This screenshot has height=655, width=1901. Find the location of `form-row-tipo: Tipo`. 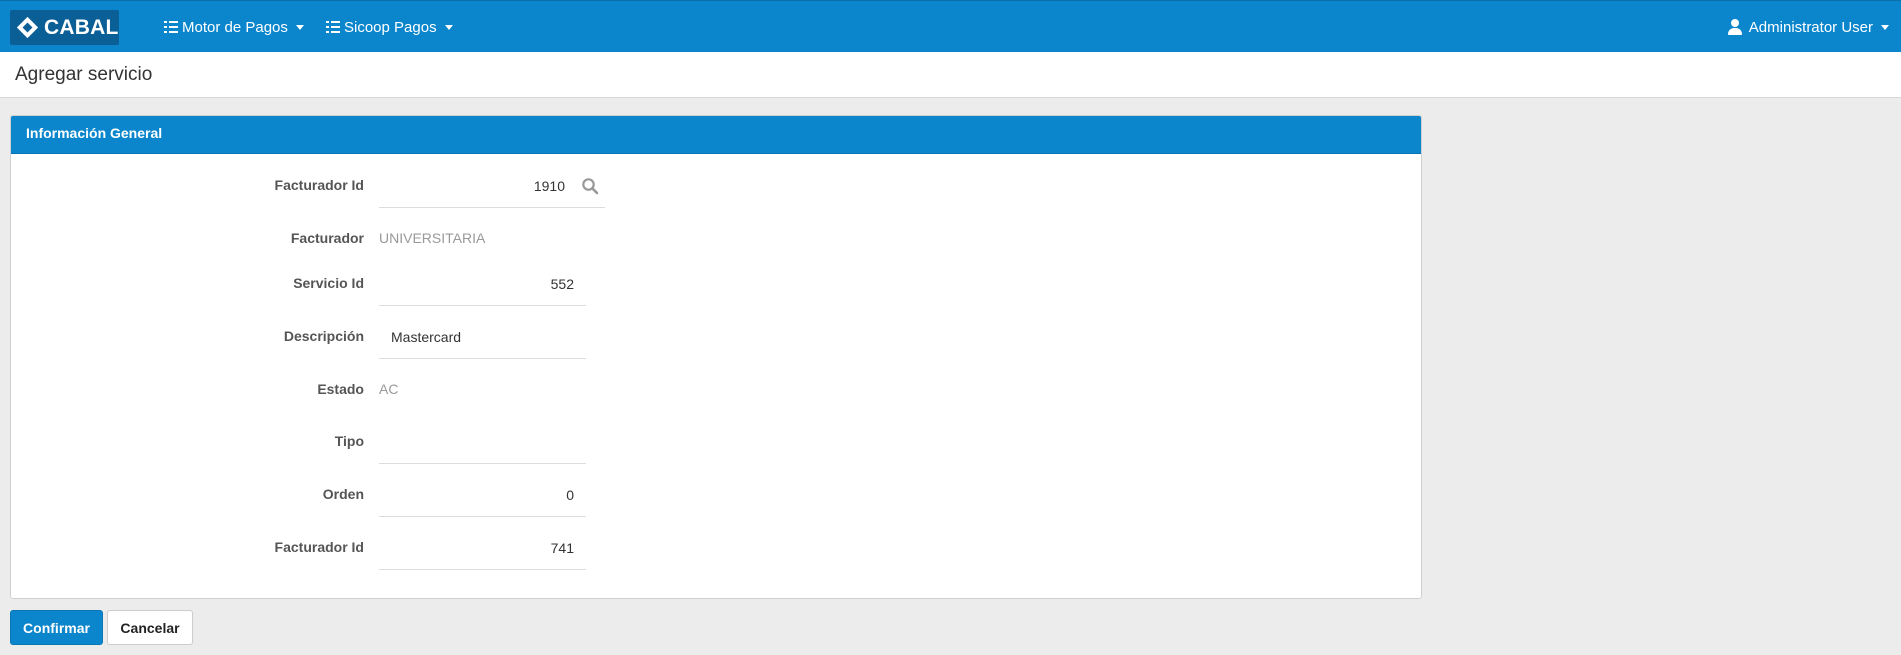

form-row-tipo: Tipo is located at coordinates (716, 442).